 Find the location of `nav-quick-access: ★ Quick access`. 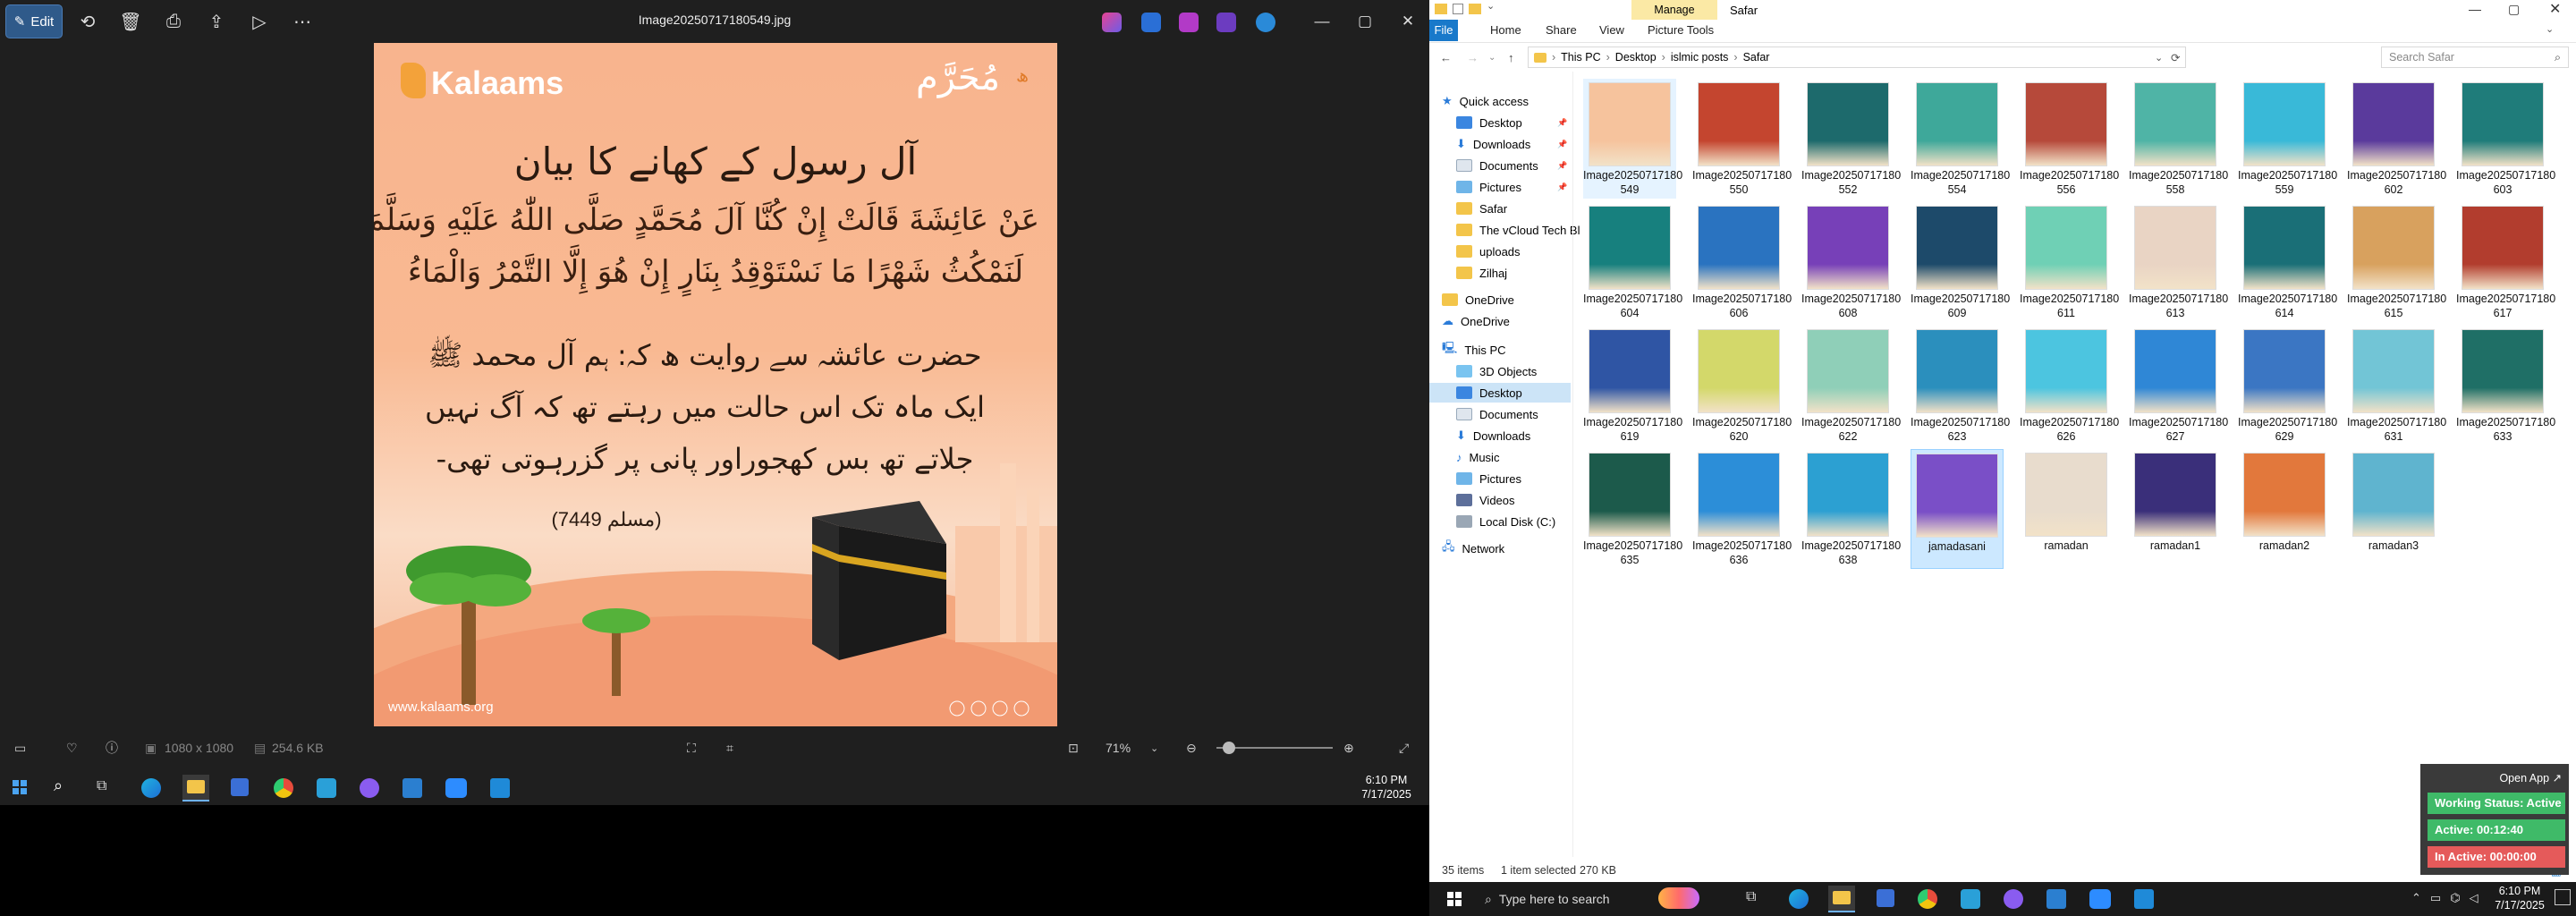

nav-quick-access: ★ Quick access is located at coordinates (1485, 101).